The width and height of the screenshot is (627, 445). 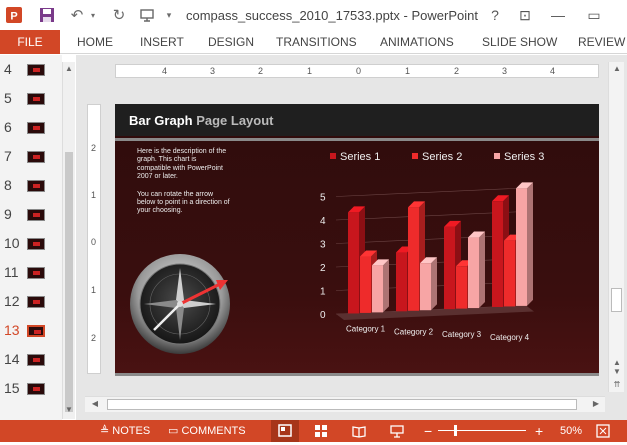 What do you see at coordinates (231, 42) in the screenshot?
I see `tab-design: DESIGN` at bounding box center [231, 42].